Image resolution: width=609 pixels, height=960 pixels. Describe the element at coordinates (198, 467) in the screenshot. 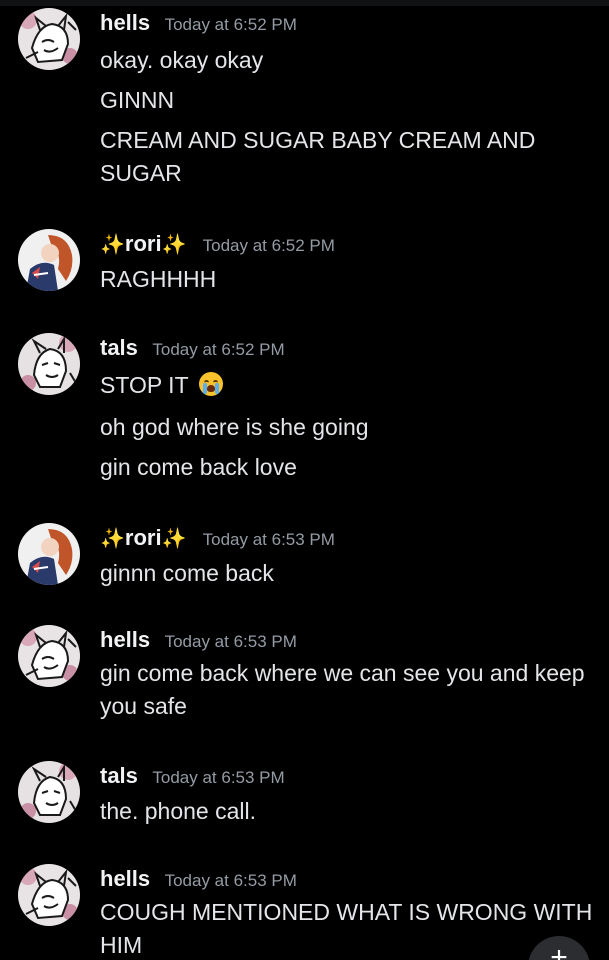

I see `message-text: gin come back love` at that location.